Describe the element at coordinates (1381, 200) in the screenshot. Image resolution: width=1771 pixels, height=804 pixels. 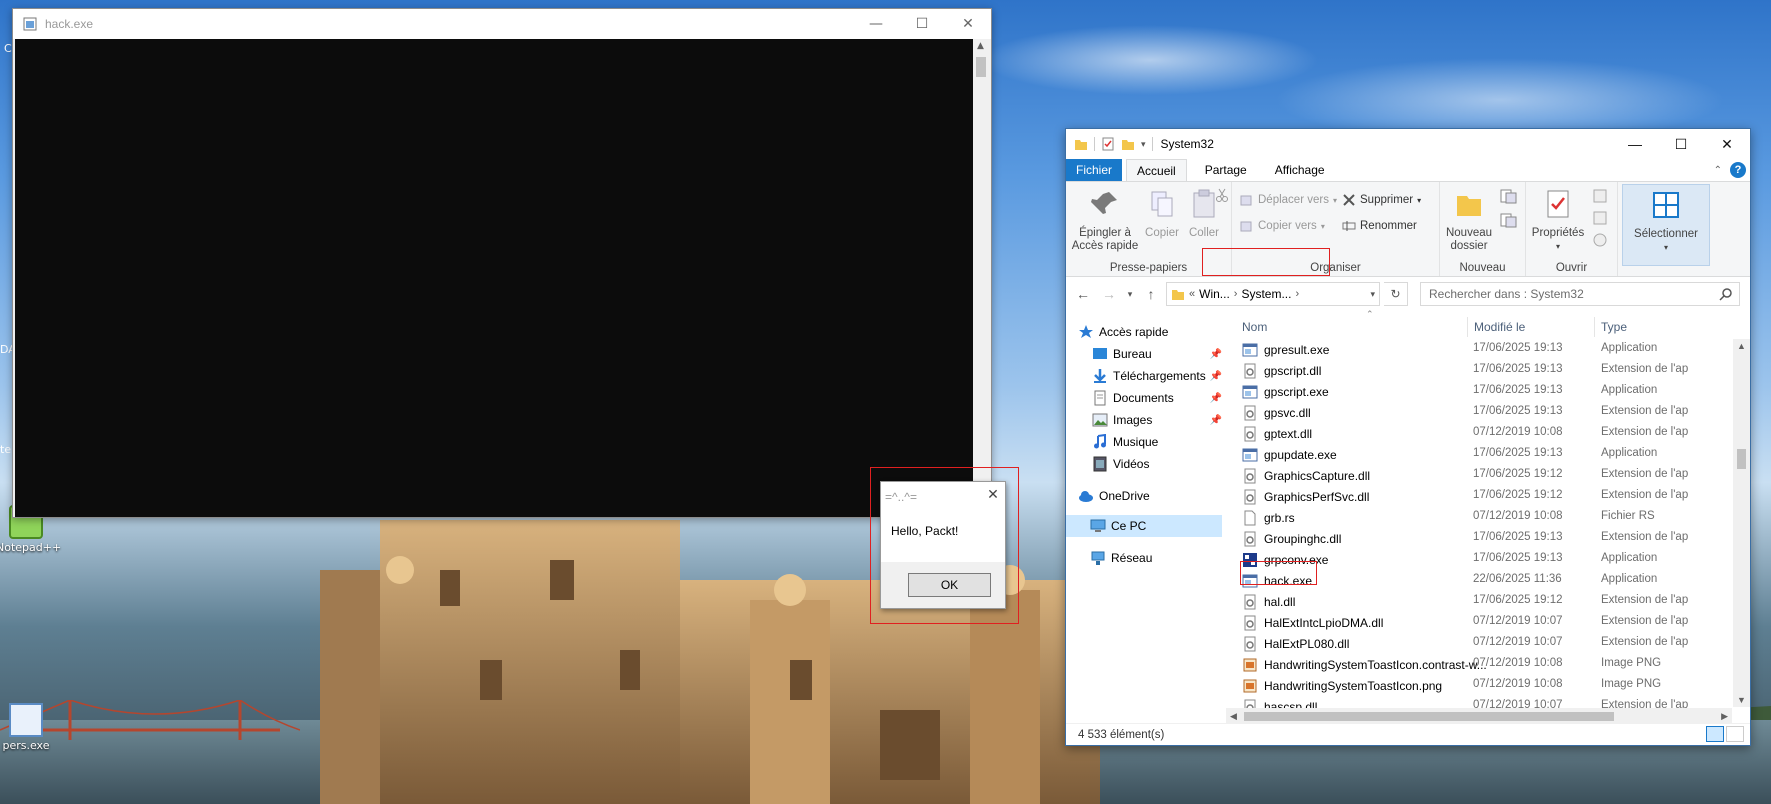
I see `delete-button: Supprimer ▾` at that location.